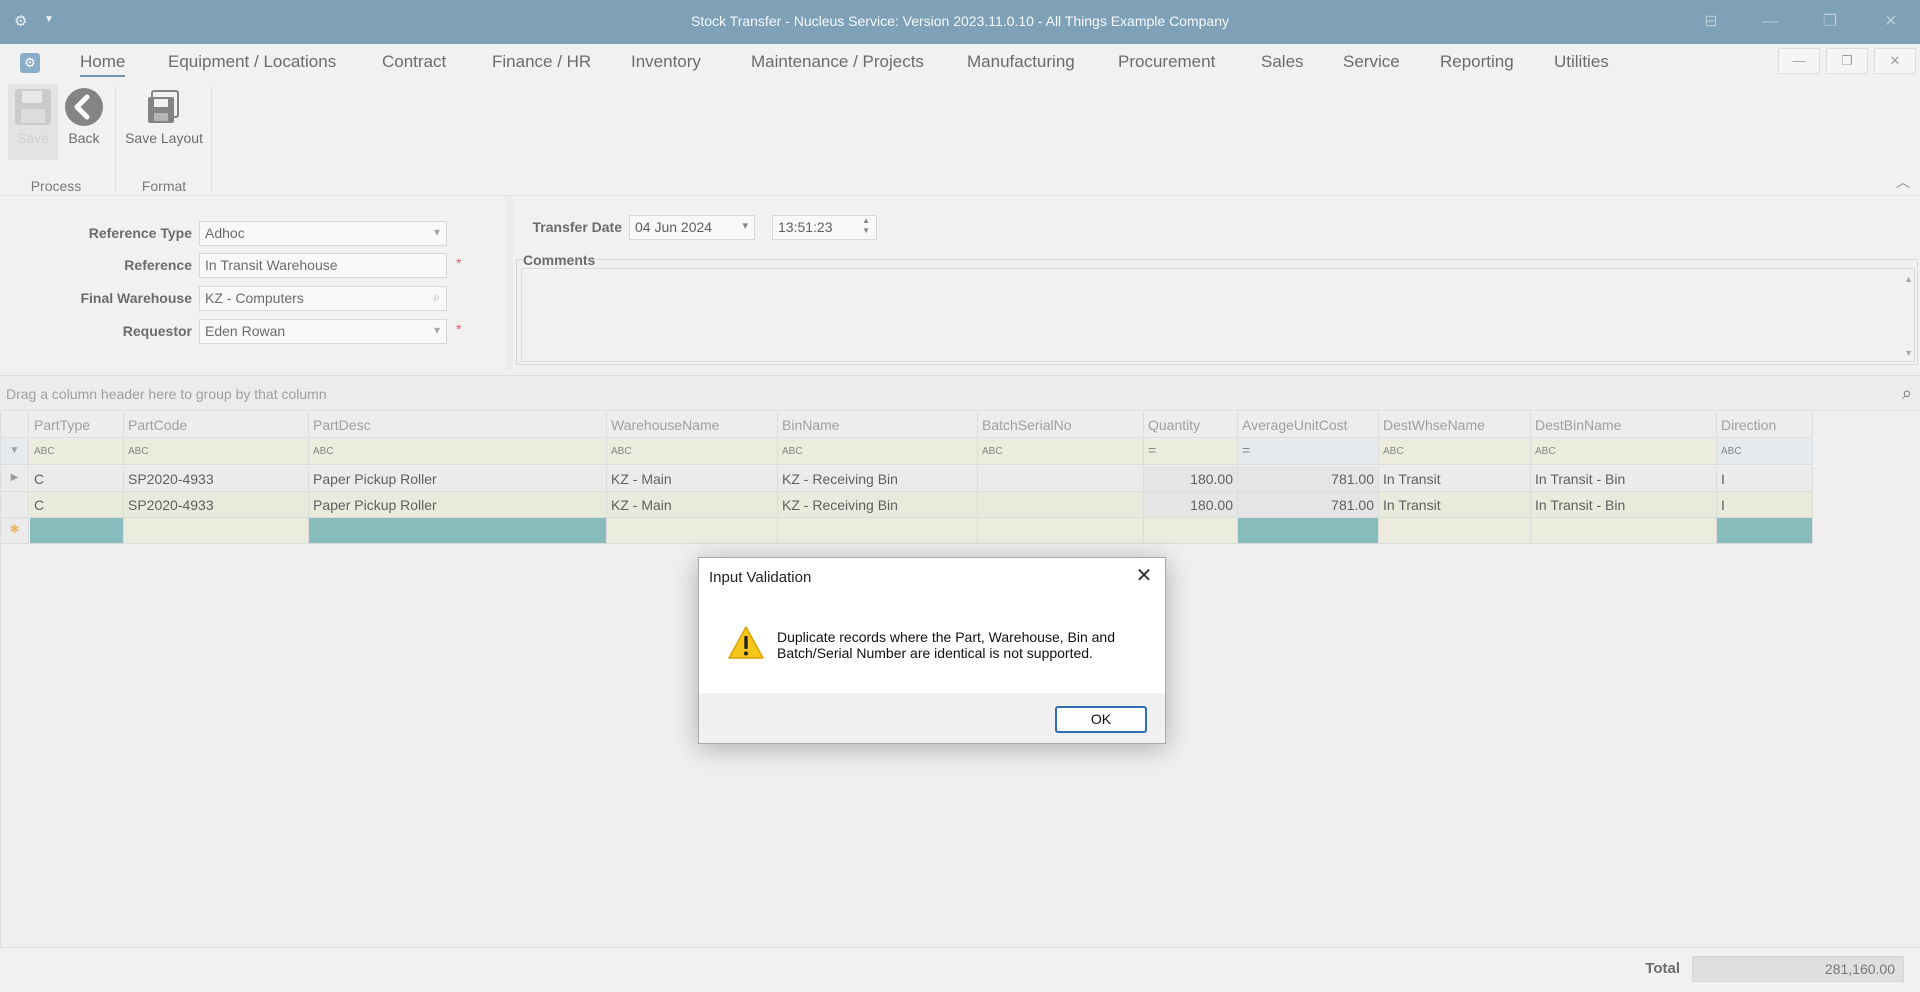  What do you see at coordinates (1101, 719) in the screenshot?
I see `ok-button: OK` at bounding box center [1101, 719].